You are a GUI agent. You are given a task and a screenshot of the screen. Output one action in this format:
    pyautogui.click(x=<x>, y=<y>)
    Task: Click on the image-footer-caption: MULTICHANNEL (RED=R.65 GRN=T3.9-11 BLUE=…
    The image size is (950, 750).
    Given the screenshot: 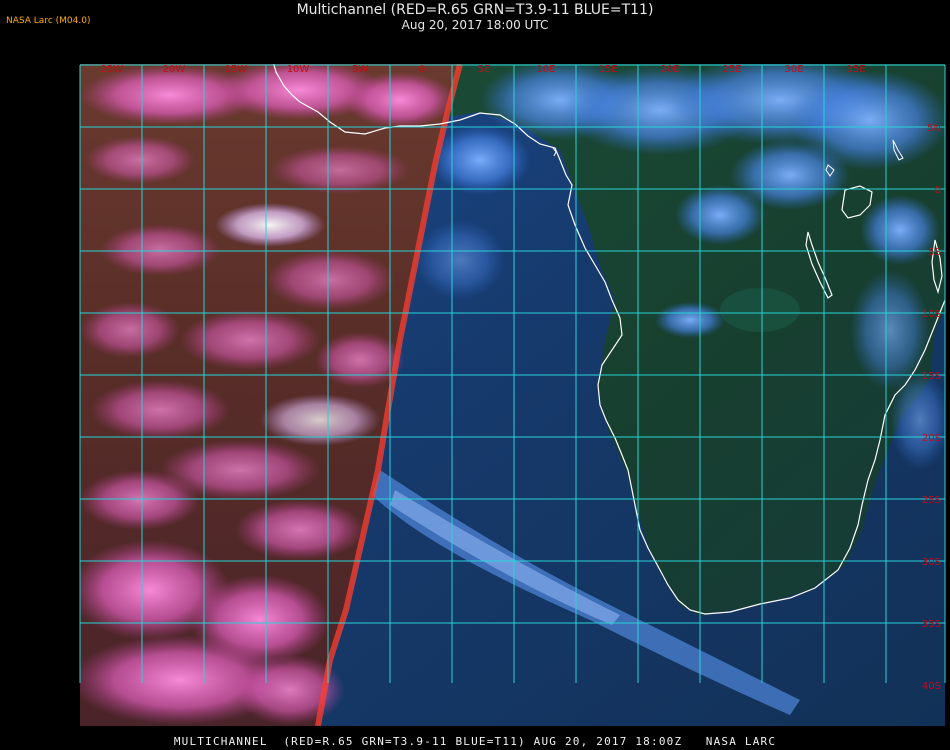 What is the action you would take?
    pyautogui.click(x=475, y=741)
    